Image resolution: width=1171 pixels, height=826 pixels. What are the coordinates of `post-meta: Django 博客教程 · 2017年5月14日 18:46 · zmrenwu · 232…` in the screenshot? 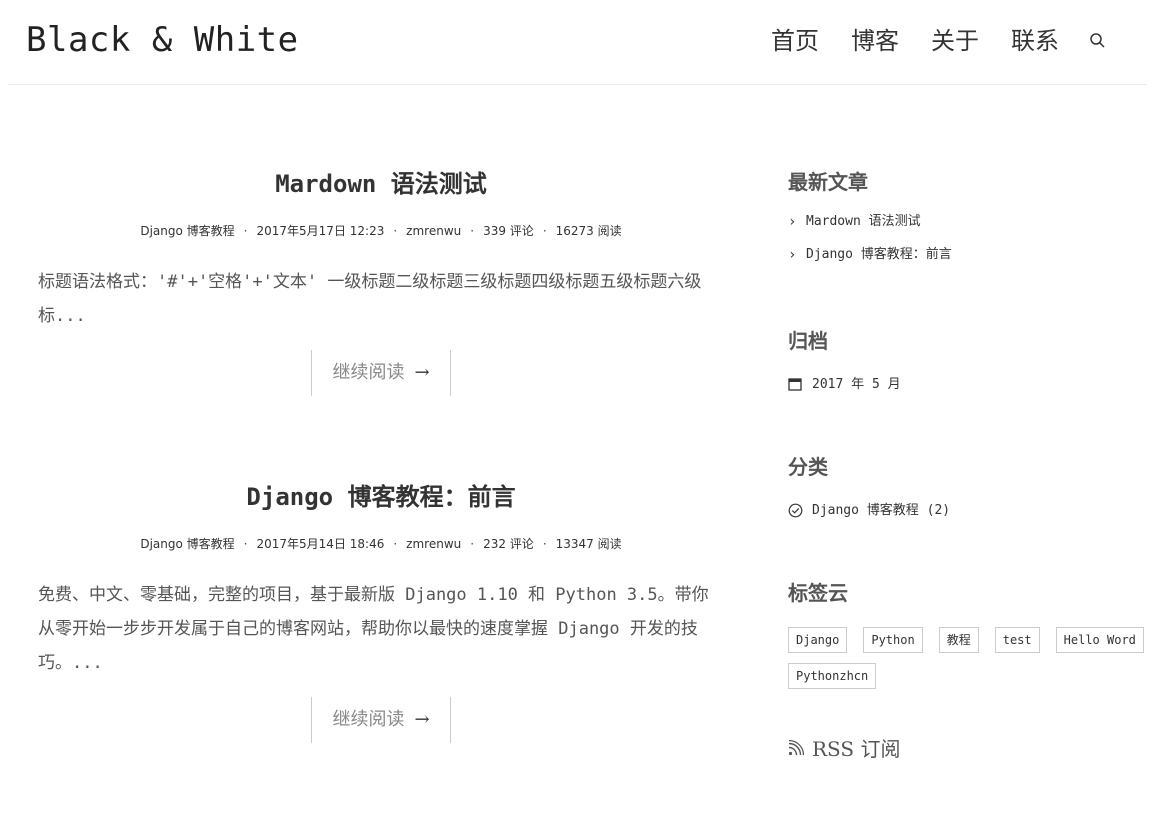 It's located at (381, 544).